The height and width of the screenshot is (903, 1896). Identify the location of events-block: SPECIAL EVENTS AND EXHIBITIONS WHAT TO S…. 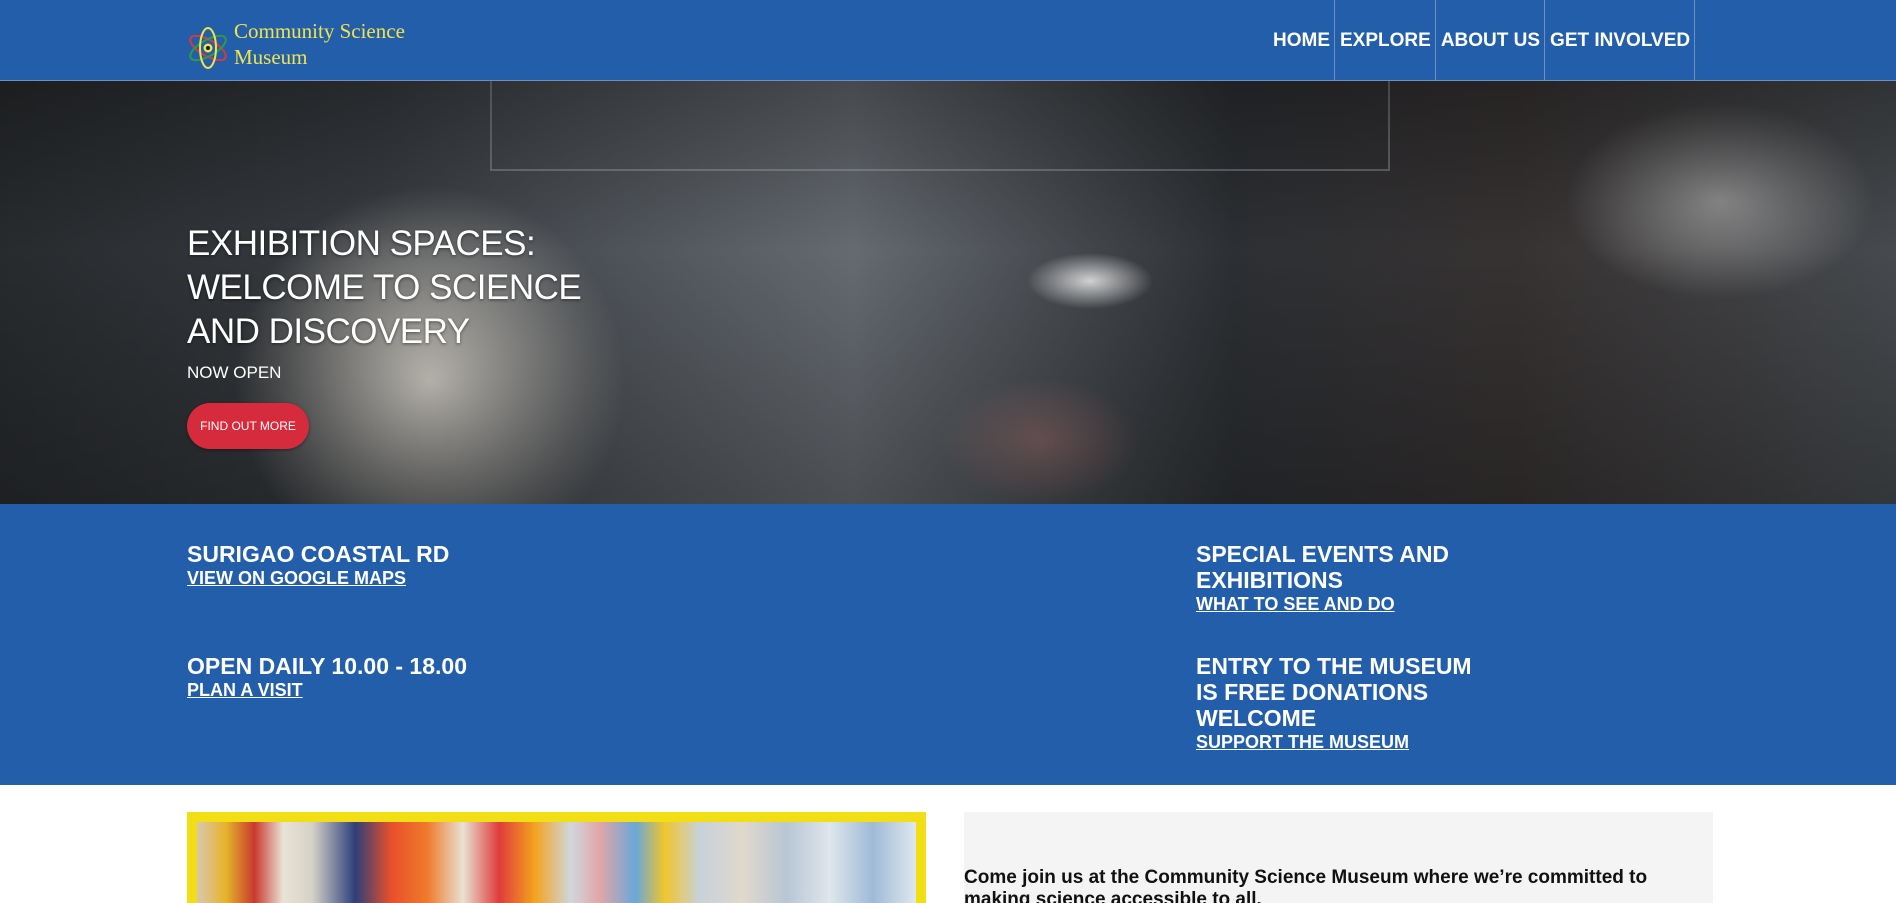
(1341, 578).